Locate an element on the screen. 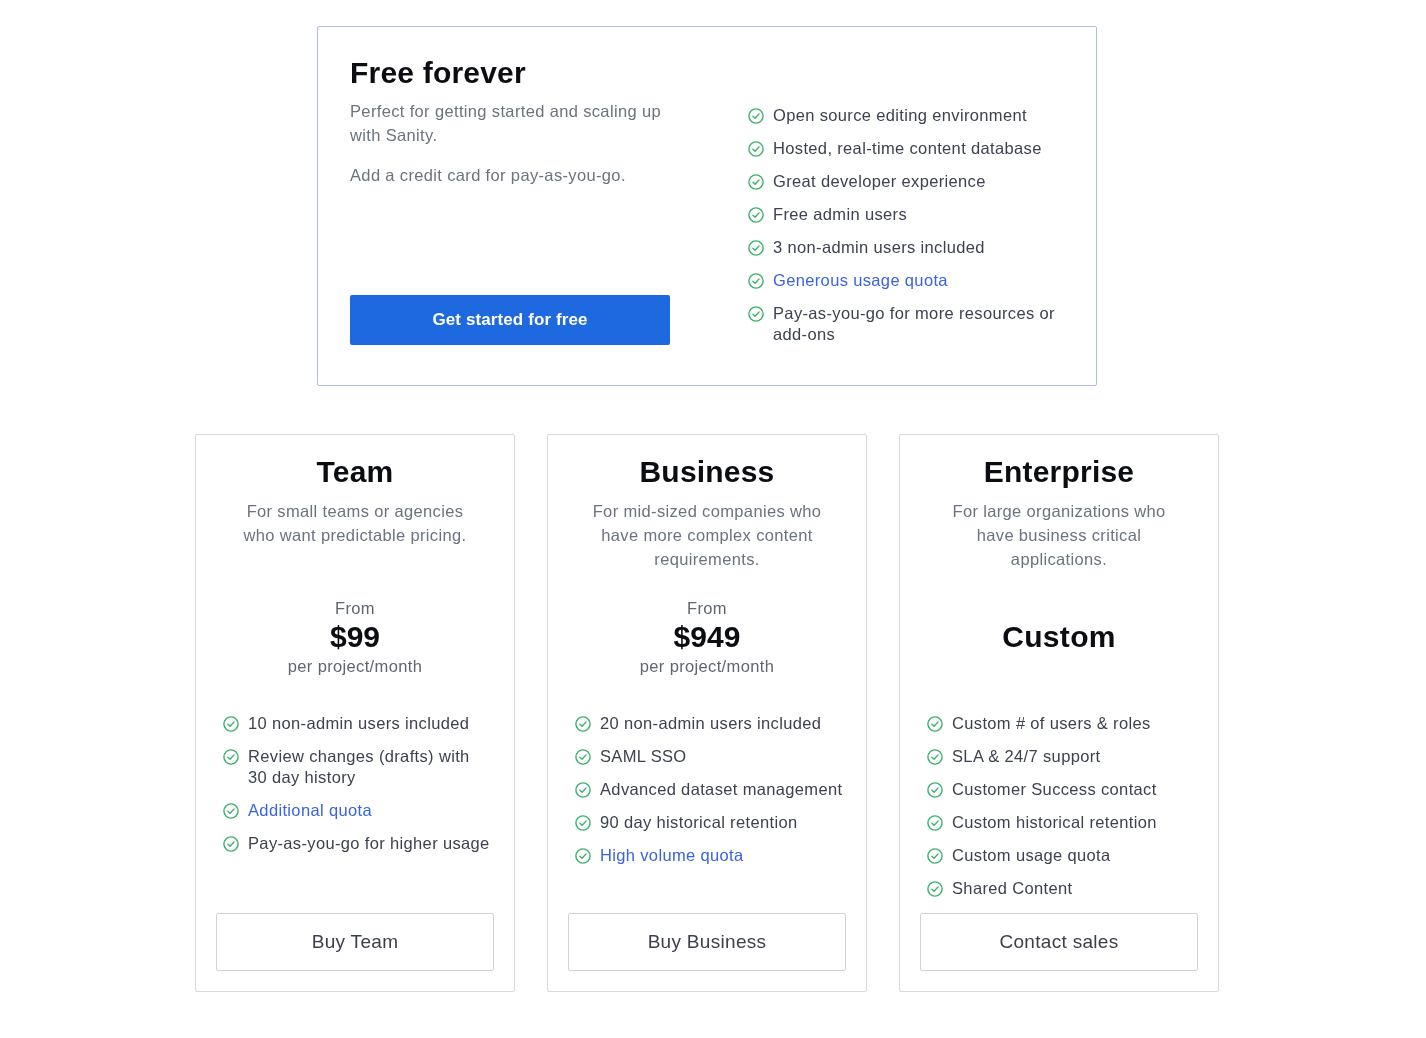 This screenshot has width=1426, height=1038. plan-title: Free forever is located at coordinates (438, 73).